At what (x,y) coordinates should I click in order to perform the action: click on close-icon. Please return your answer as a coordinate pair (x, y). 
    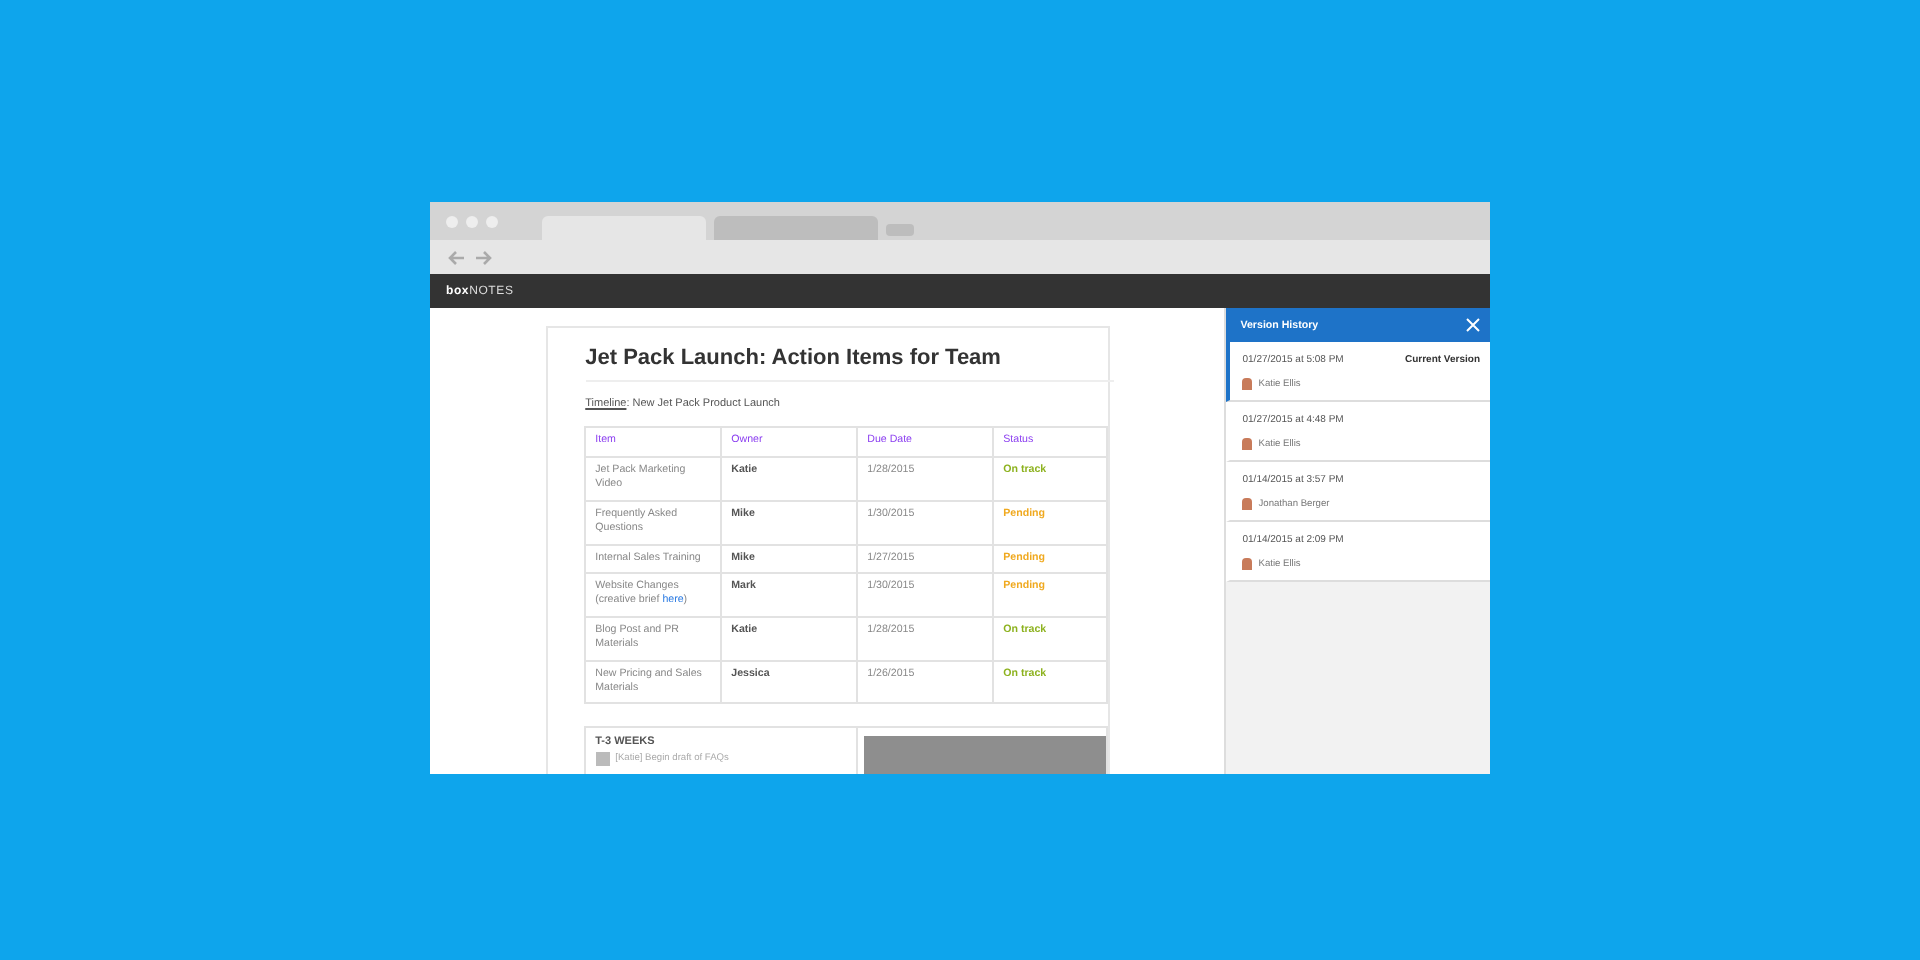
    Looking at the image, I should click on (1473, 325).